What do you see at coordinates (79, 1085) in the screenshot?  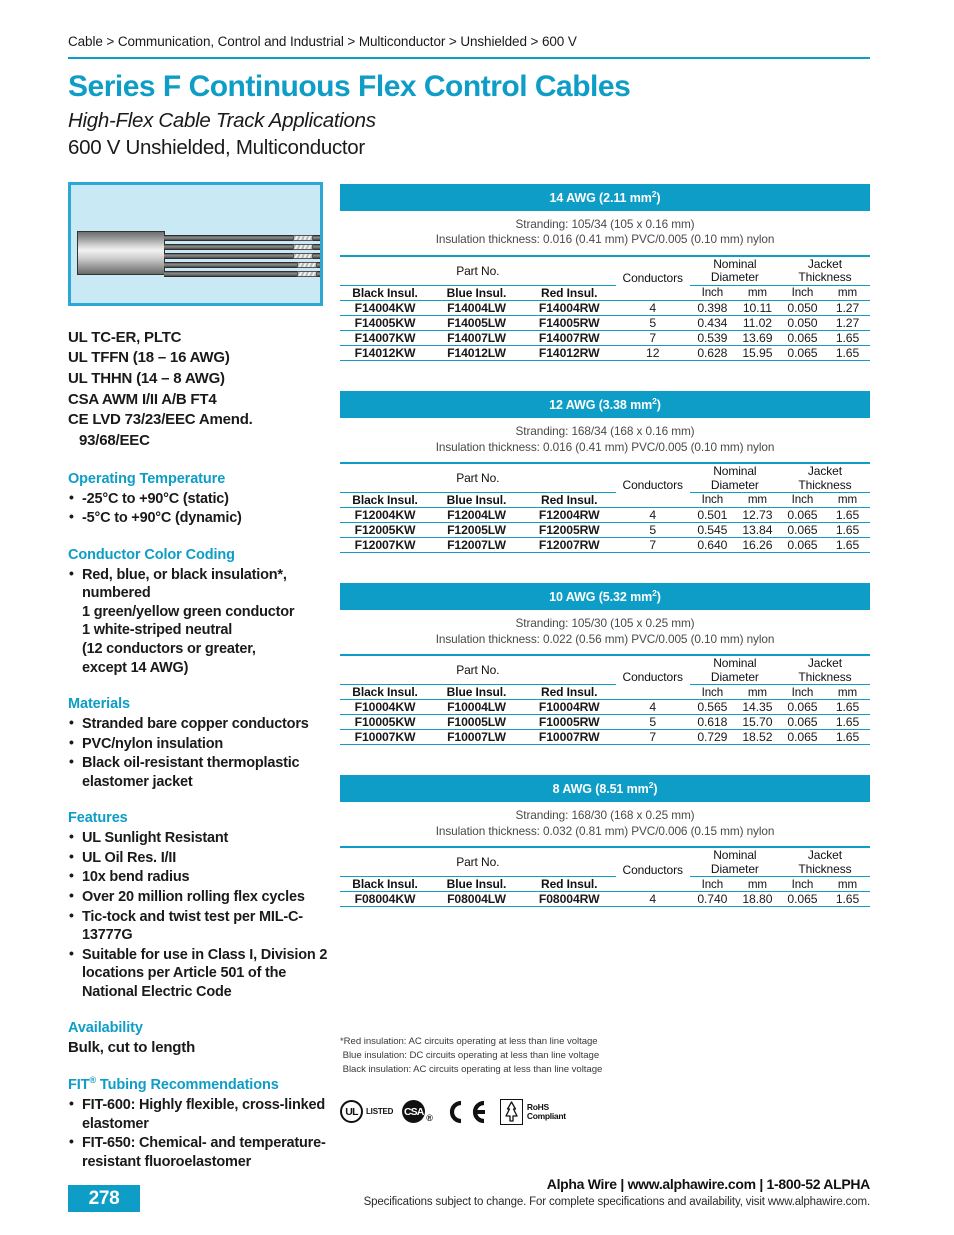 I see `fit-heading-main: FIT` at bounding box center [79, 1085].